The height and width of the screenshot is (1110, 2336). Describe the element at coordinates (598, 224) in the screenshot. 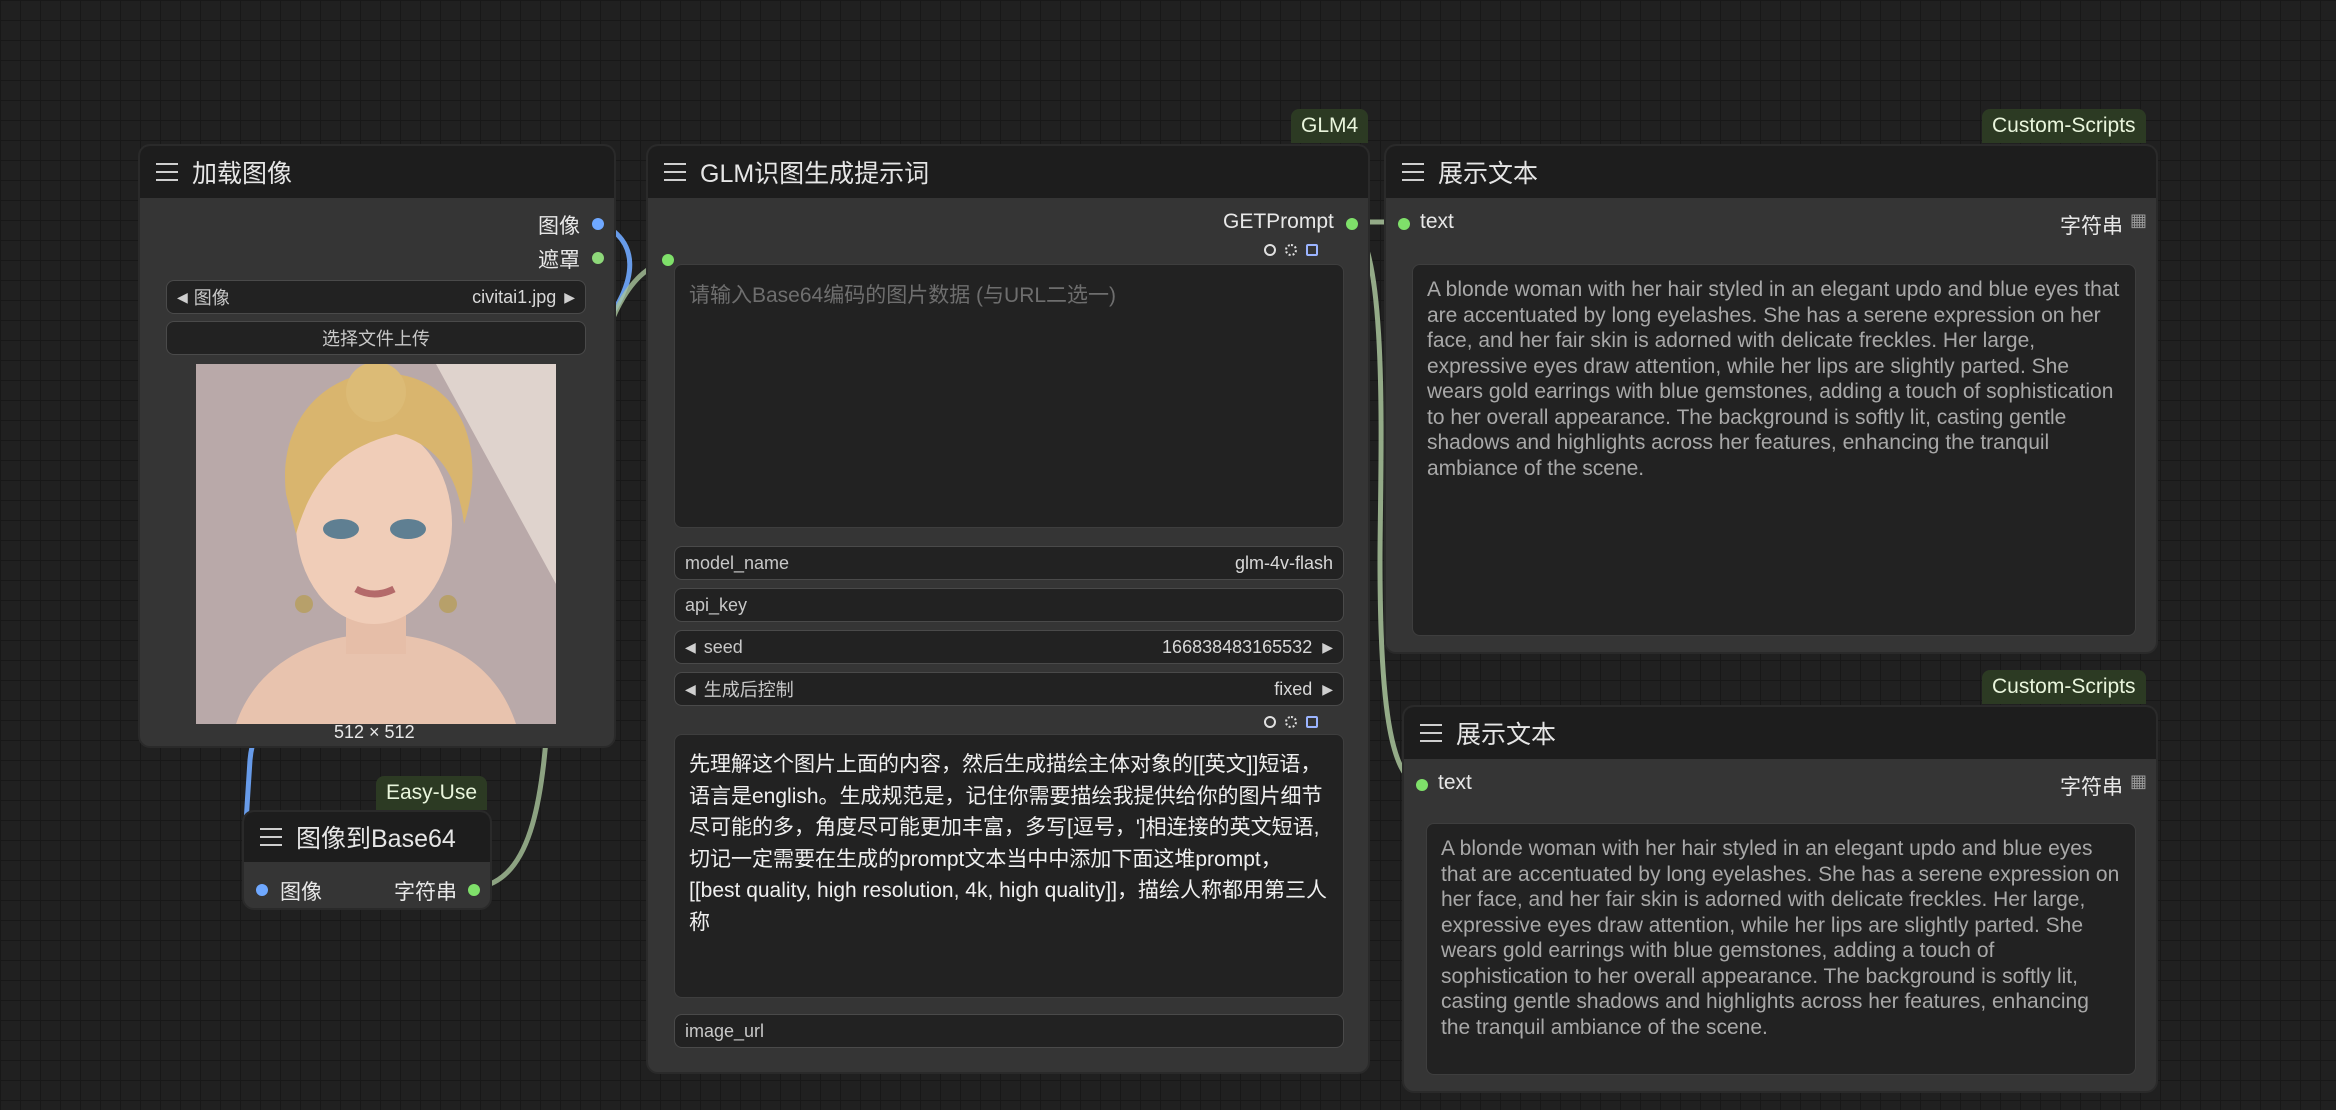

I see `output-image-slot` at that location.